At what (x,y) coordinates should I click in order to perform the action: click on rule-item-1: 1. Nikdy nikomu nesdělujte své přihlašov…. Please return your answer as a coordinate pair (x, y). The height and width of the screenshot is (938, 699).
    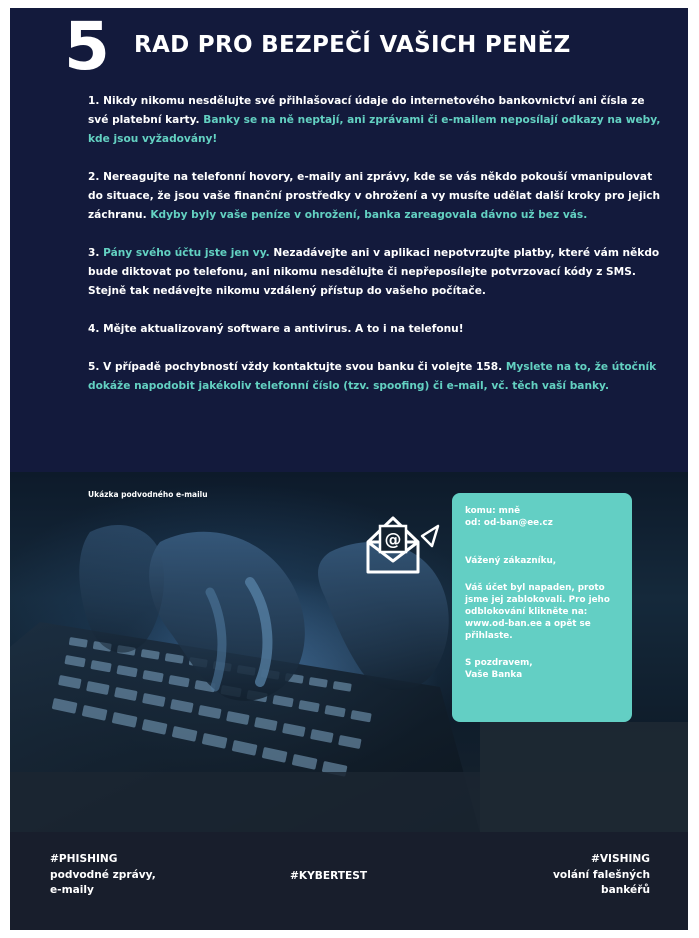
    Looking at the image, I should click on (375, 120).